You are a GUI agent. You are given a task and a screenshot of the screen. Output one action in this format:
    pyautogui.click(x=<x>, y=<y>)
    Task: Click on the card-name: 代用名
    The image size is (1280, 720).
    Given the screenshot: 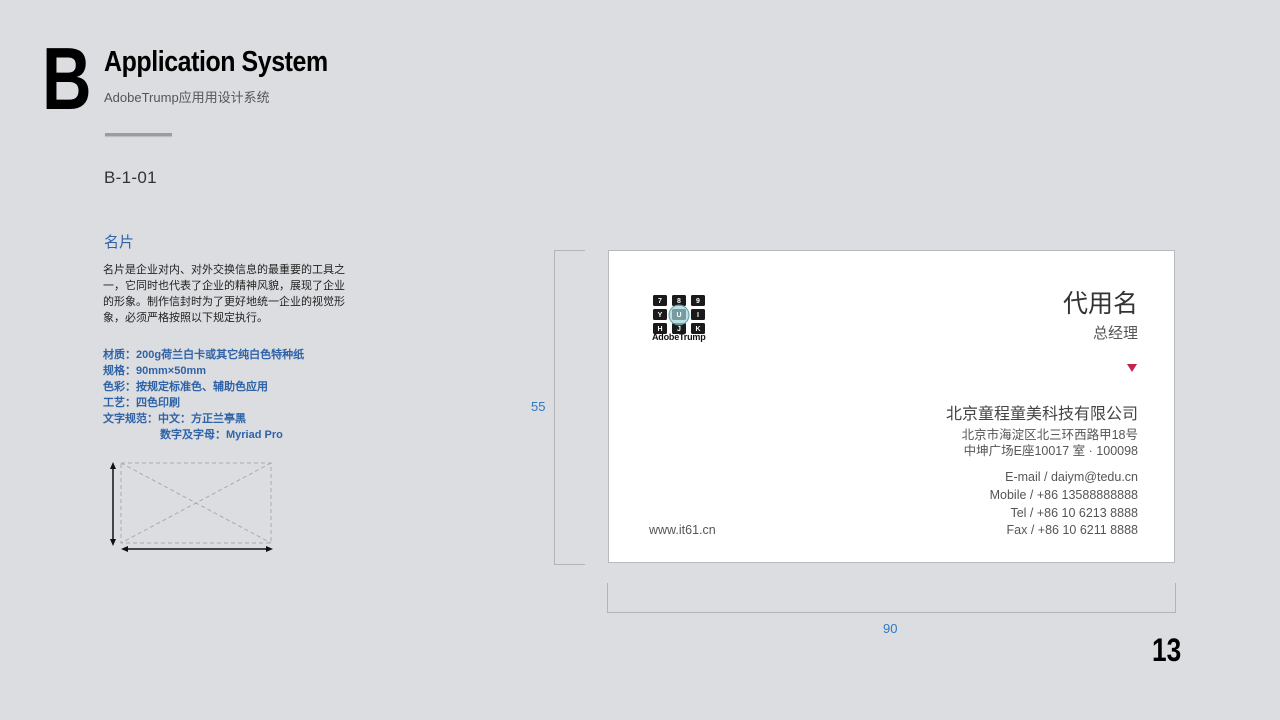 What is the action you would take?
    pyautogui.click(x=1100, y=304)
    